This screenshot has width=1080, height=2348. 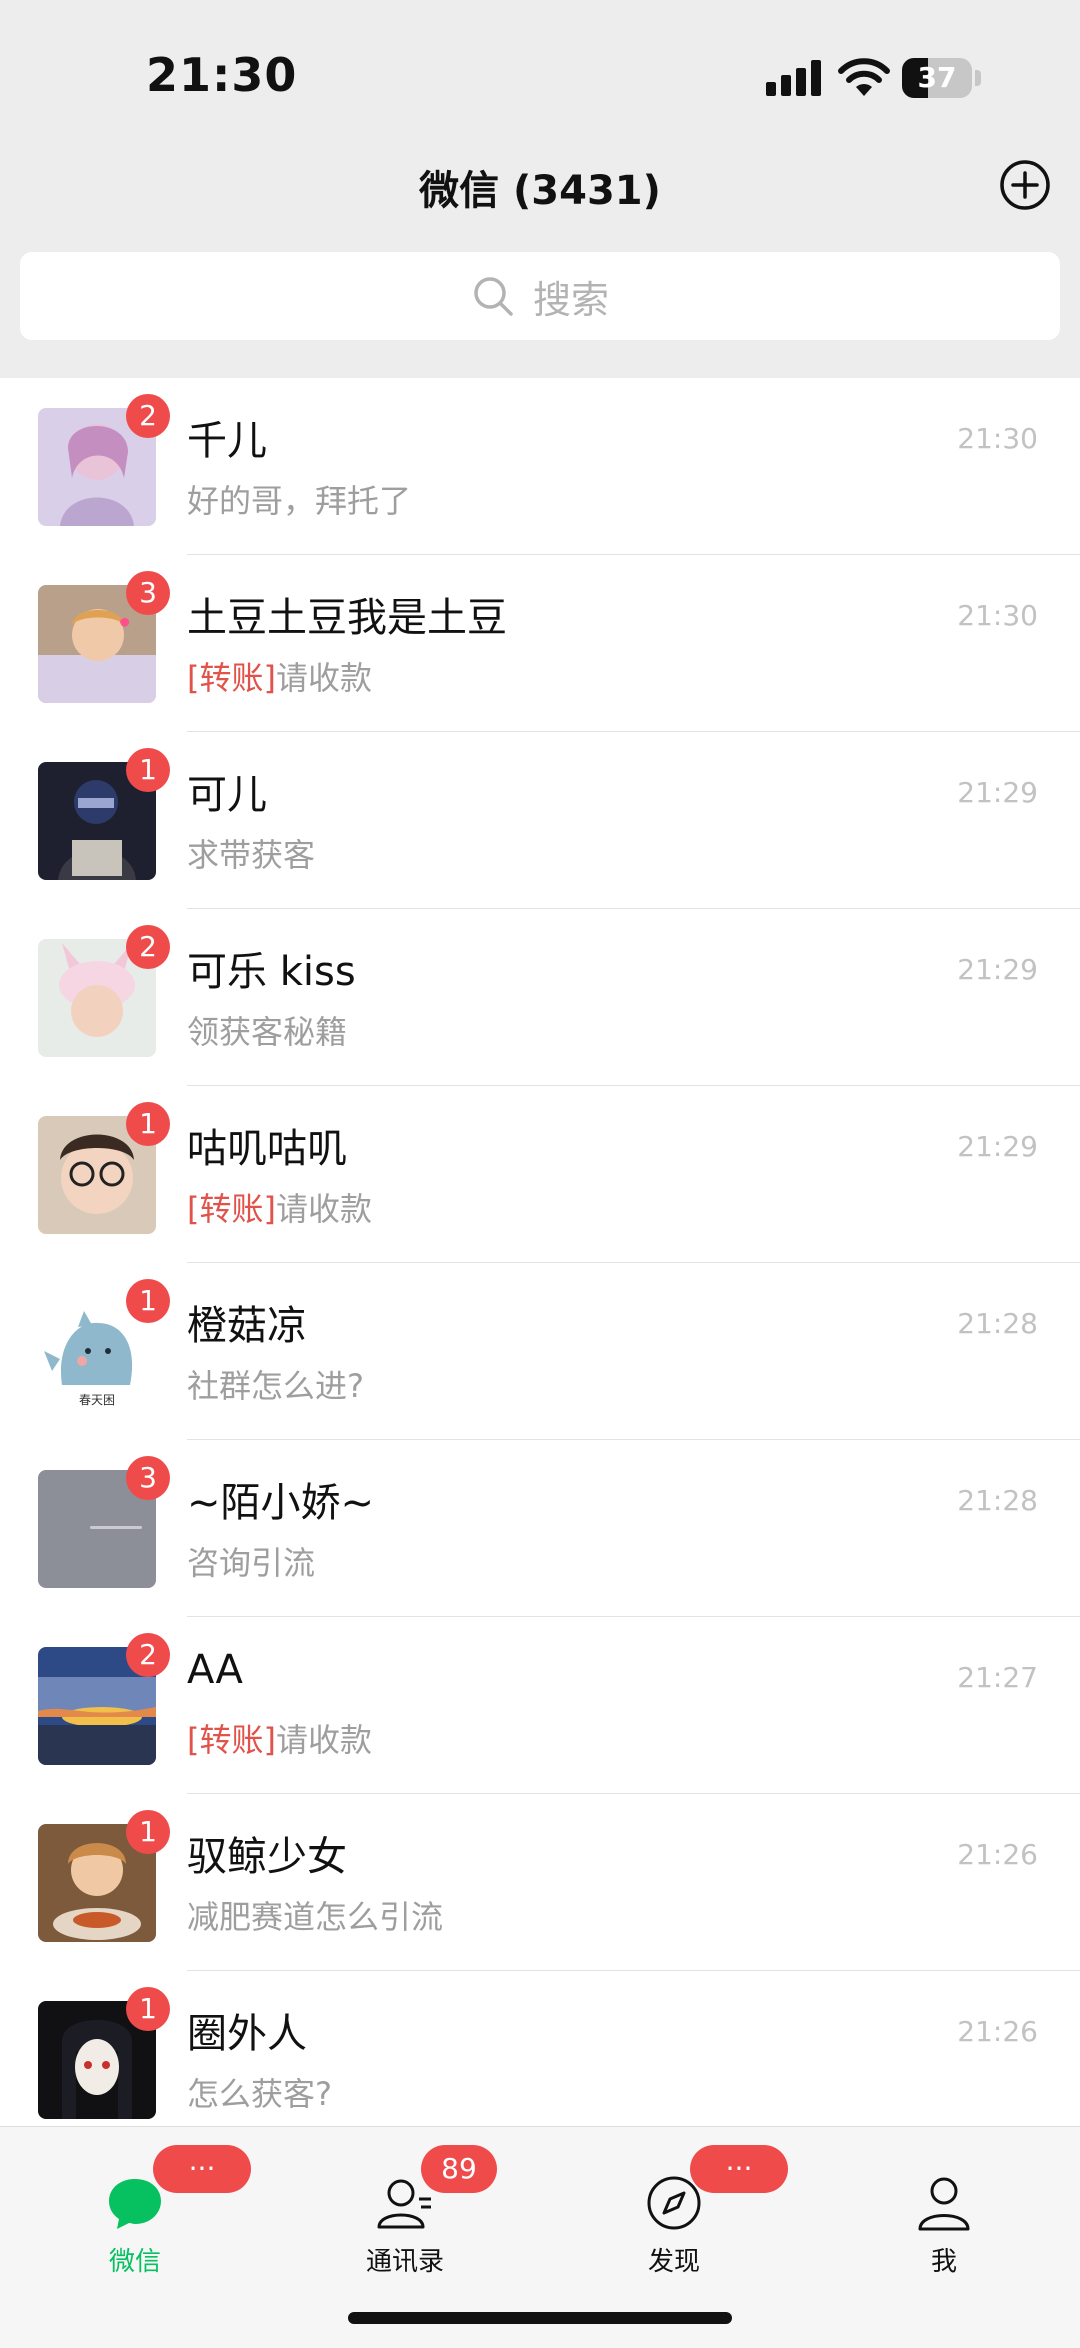 I want to click on chat-name: 圈外人, so click(x=247, y=2034).